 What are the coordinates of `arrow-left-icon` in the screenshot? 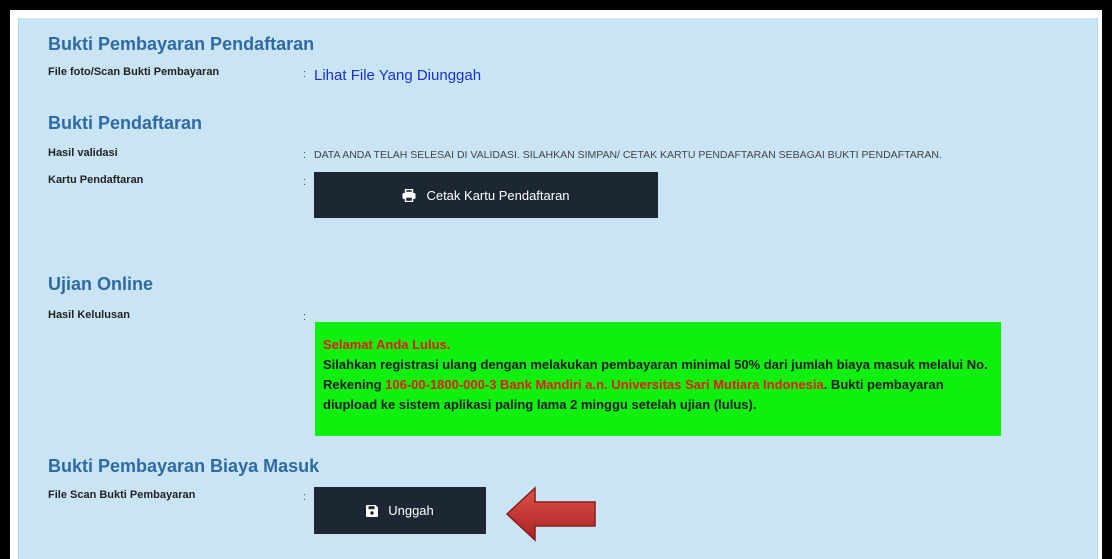 It's located at (551, 516).